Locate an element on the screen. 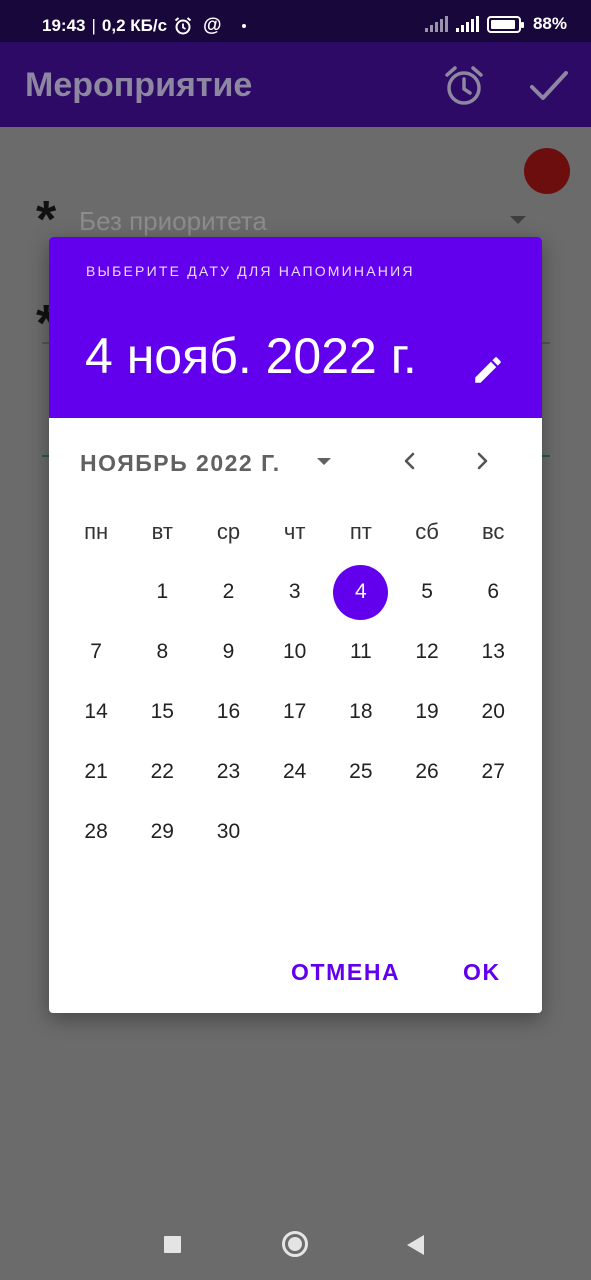 This screenshot has width=591, height=1280. dialog-actions: ОТМЕНА OK is located at coordinates (295, 975).